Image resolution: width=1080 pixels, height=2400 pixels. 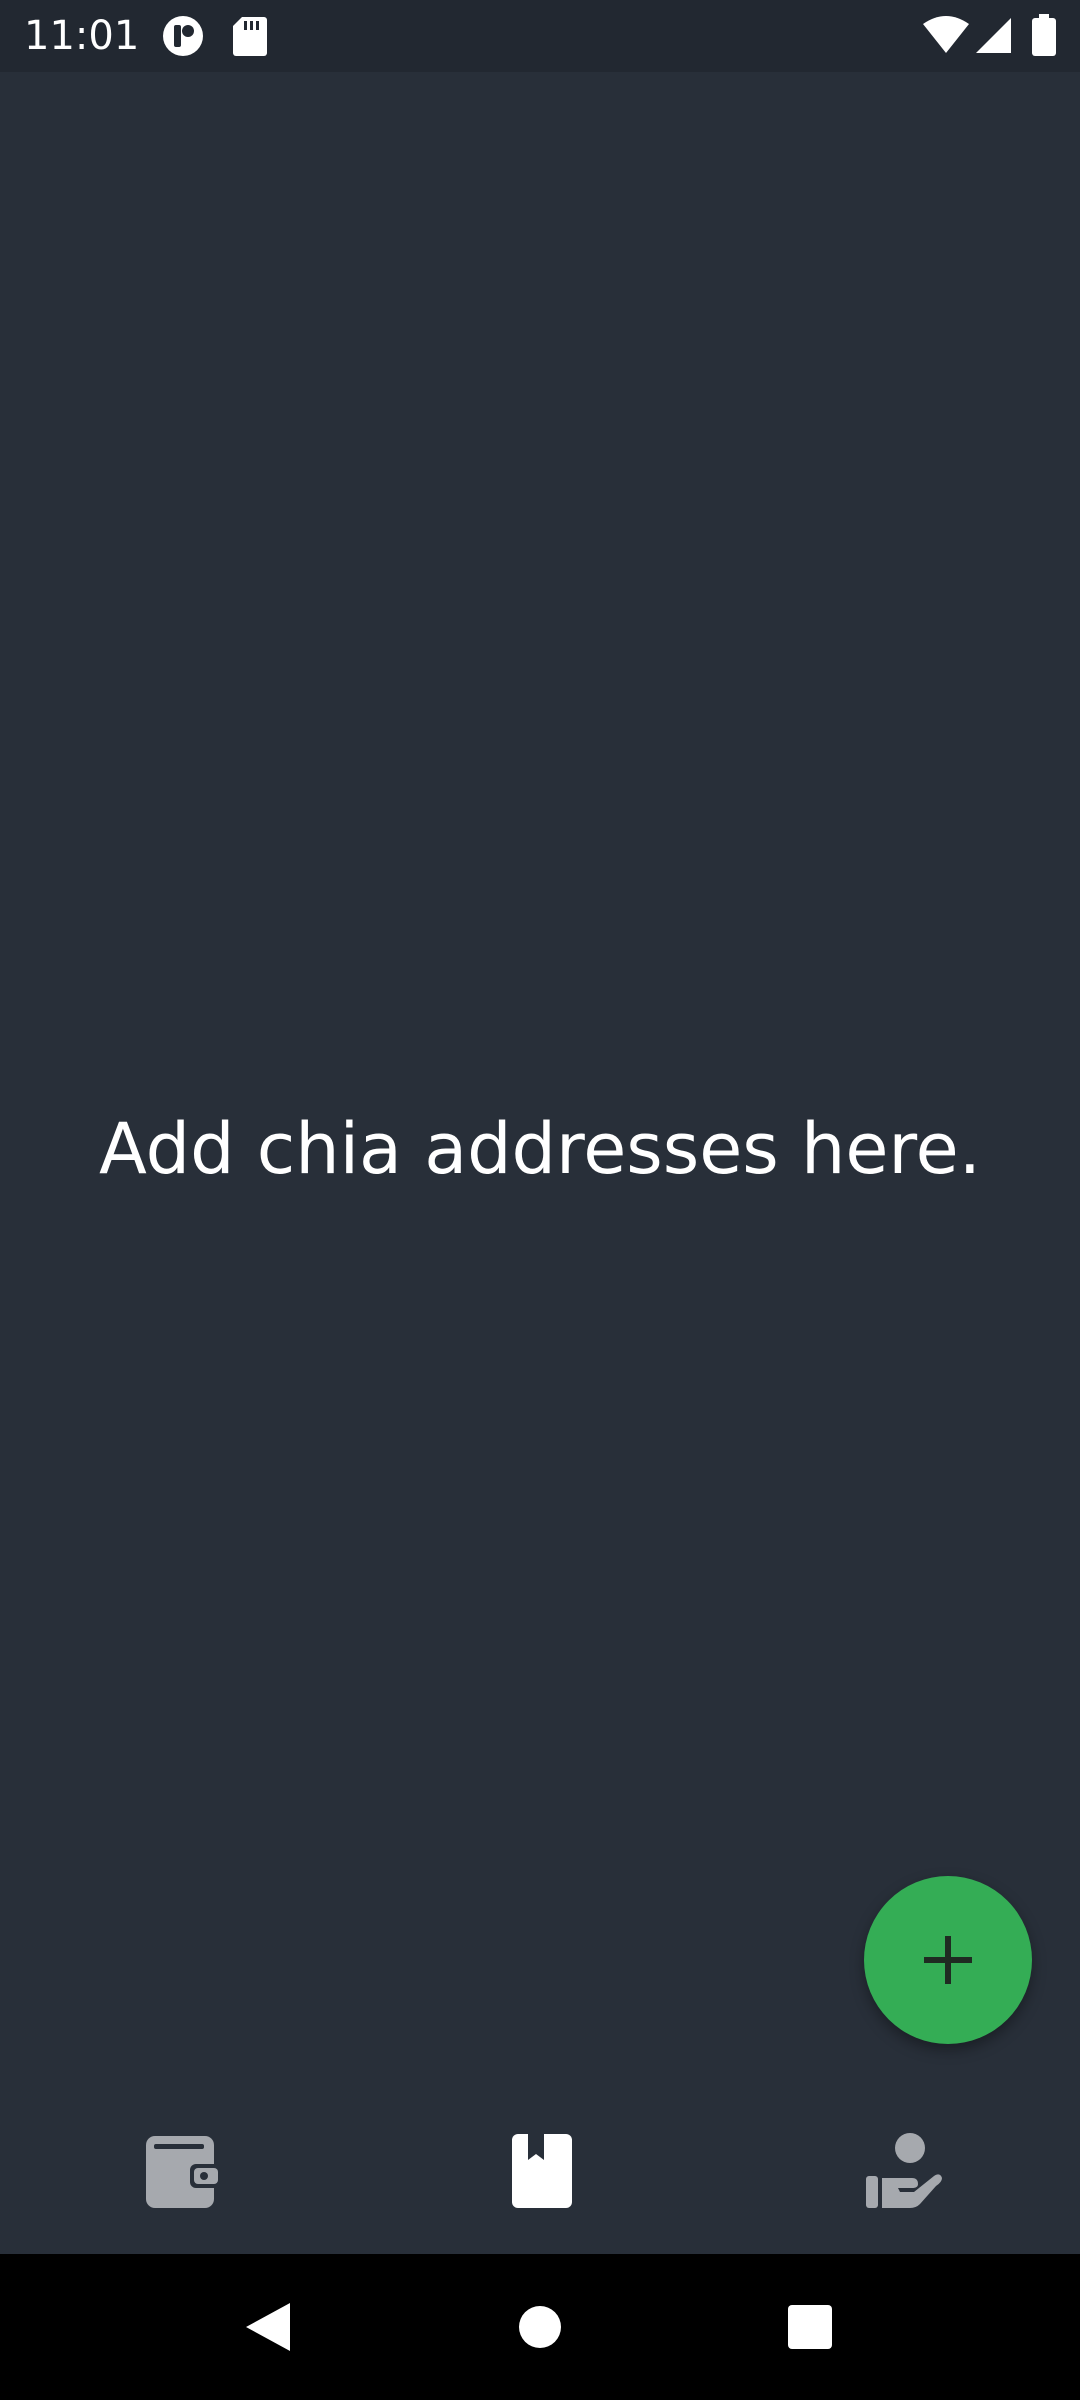 I want to click on nav-item-wallet, so click(x=180, y=2171).